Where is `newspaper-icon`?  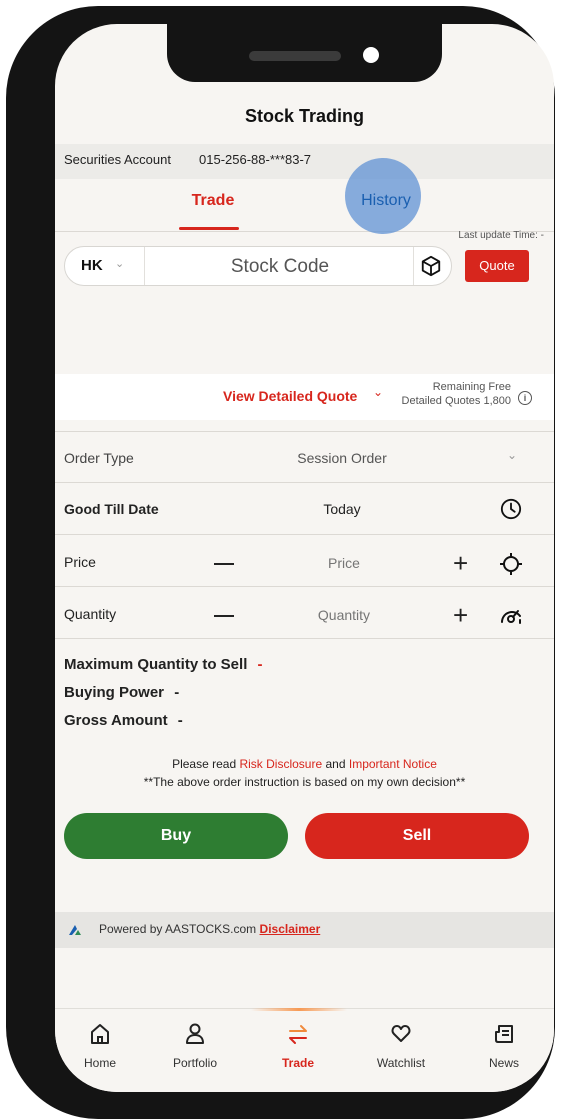 newspaper-icon is located at coordinates (504, 1034).